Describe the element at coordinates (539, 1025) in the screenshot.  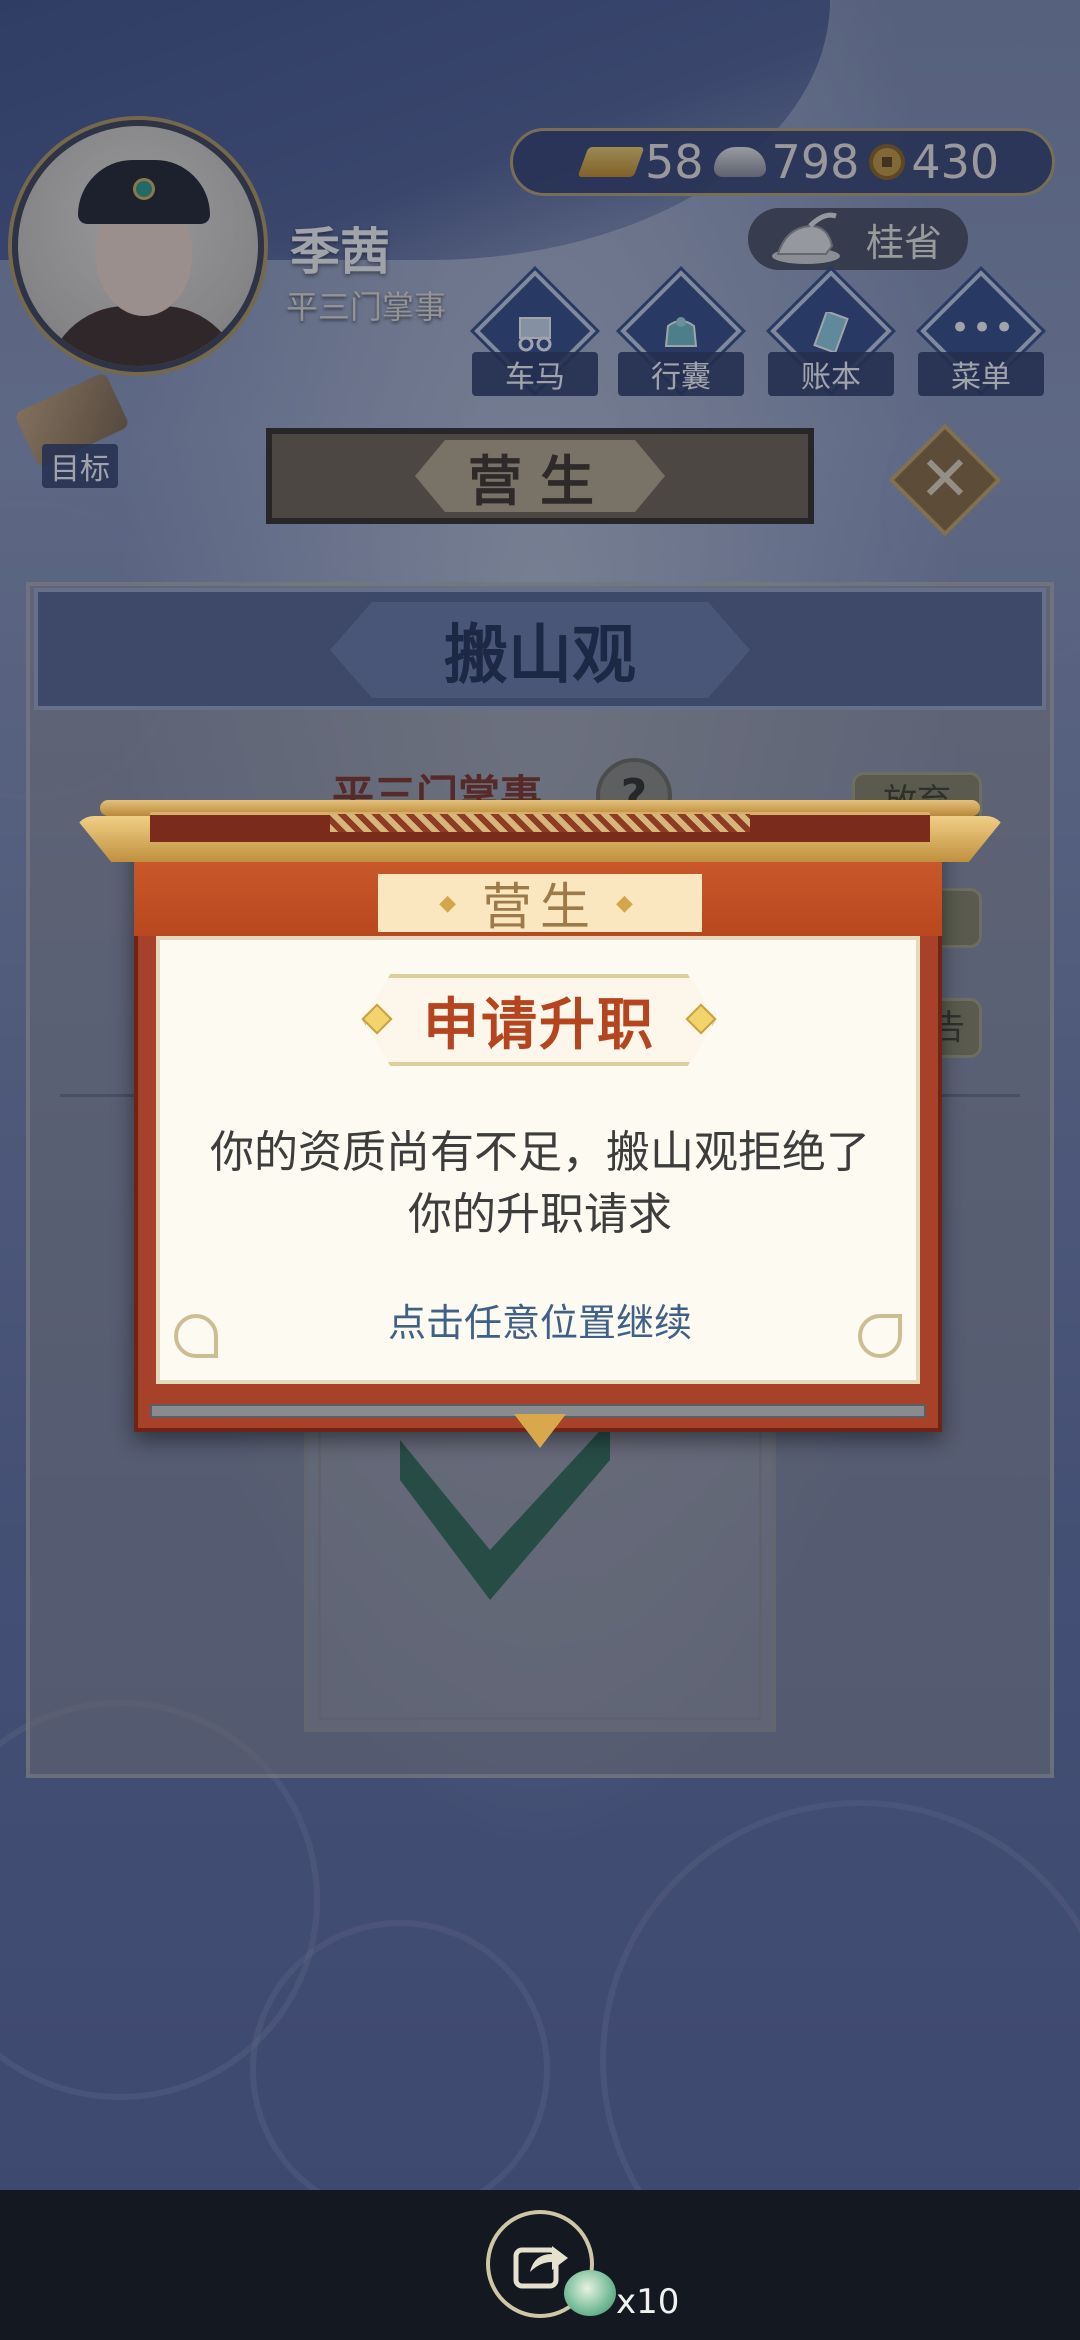
I see `dialog-subtitle: 申请升职` at that location.